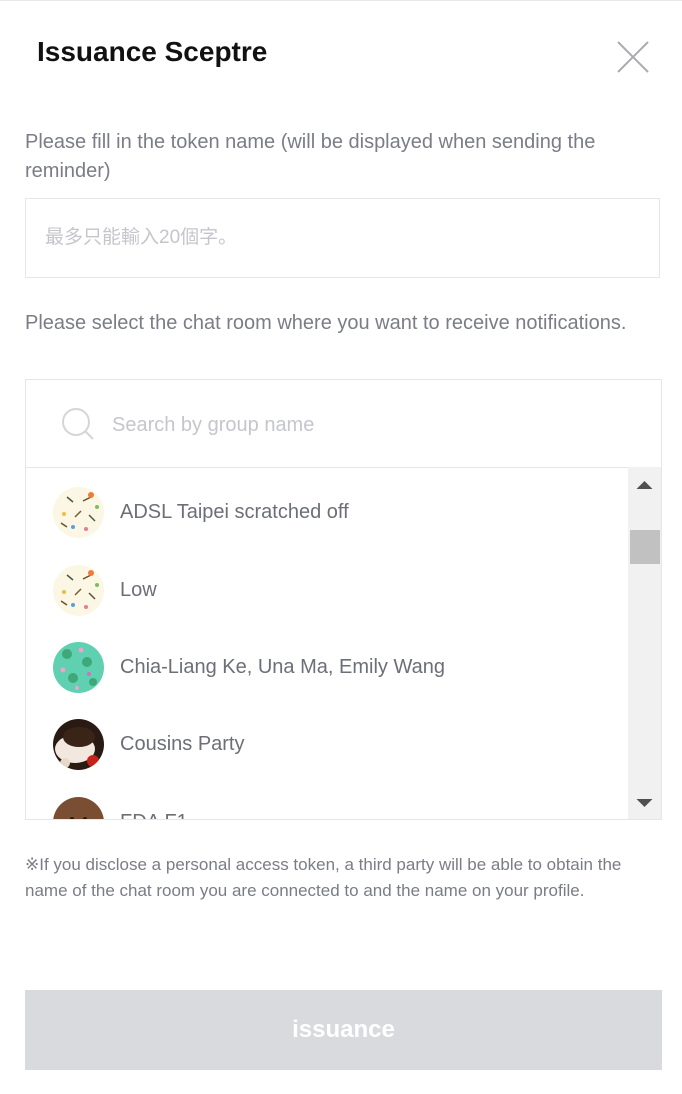 The width and height of the screenshot is (682, 1094). What do you see at coordinates (342, 238) in the screenshot?
I see `token-name-input` at bounding box center [342, 238].